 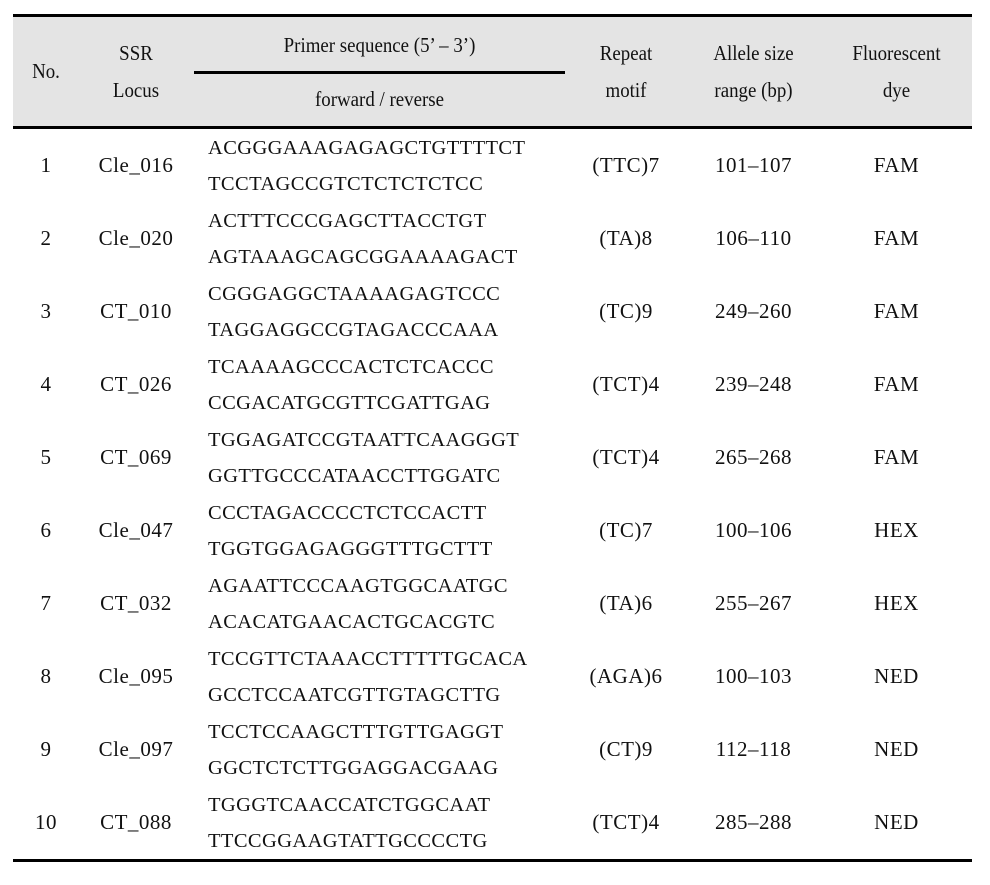 What do you see at coordinates (492, 860) in the screenshot?
I see `table-bottom-rule` at bounding box center [492, 860].